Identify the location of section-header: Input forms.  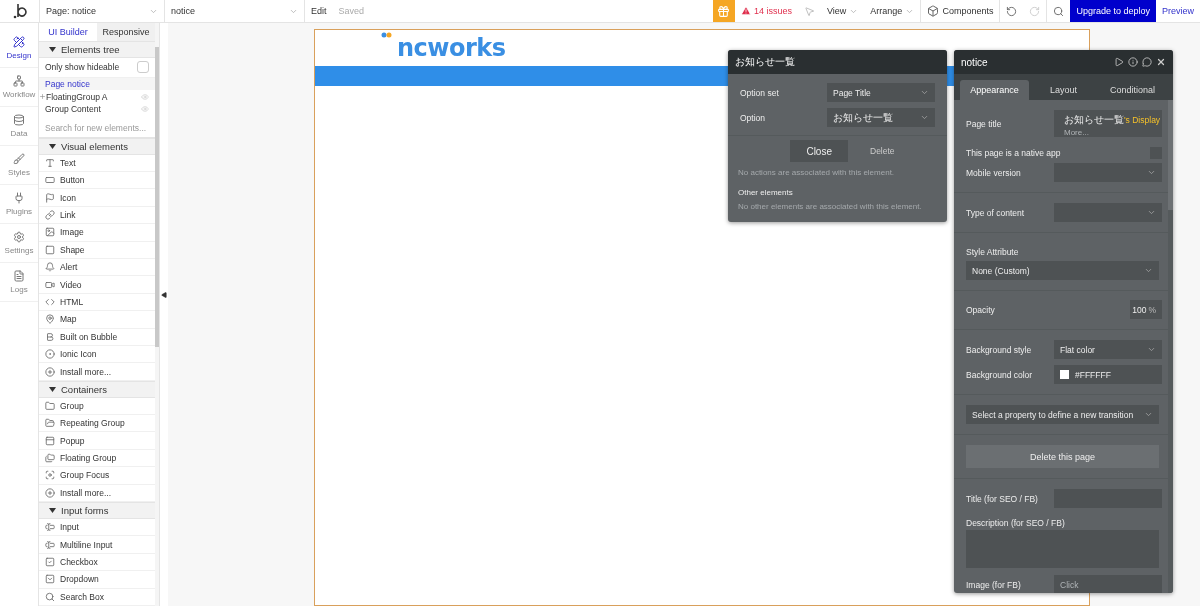
(97, 511).